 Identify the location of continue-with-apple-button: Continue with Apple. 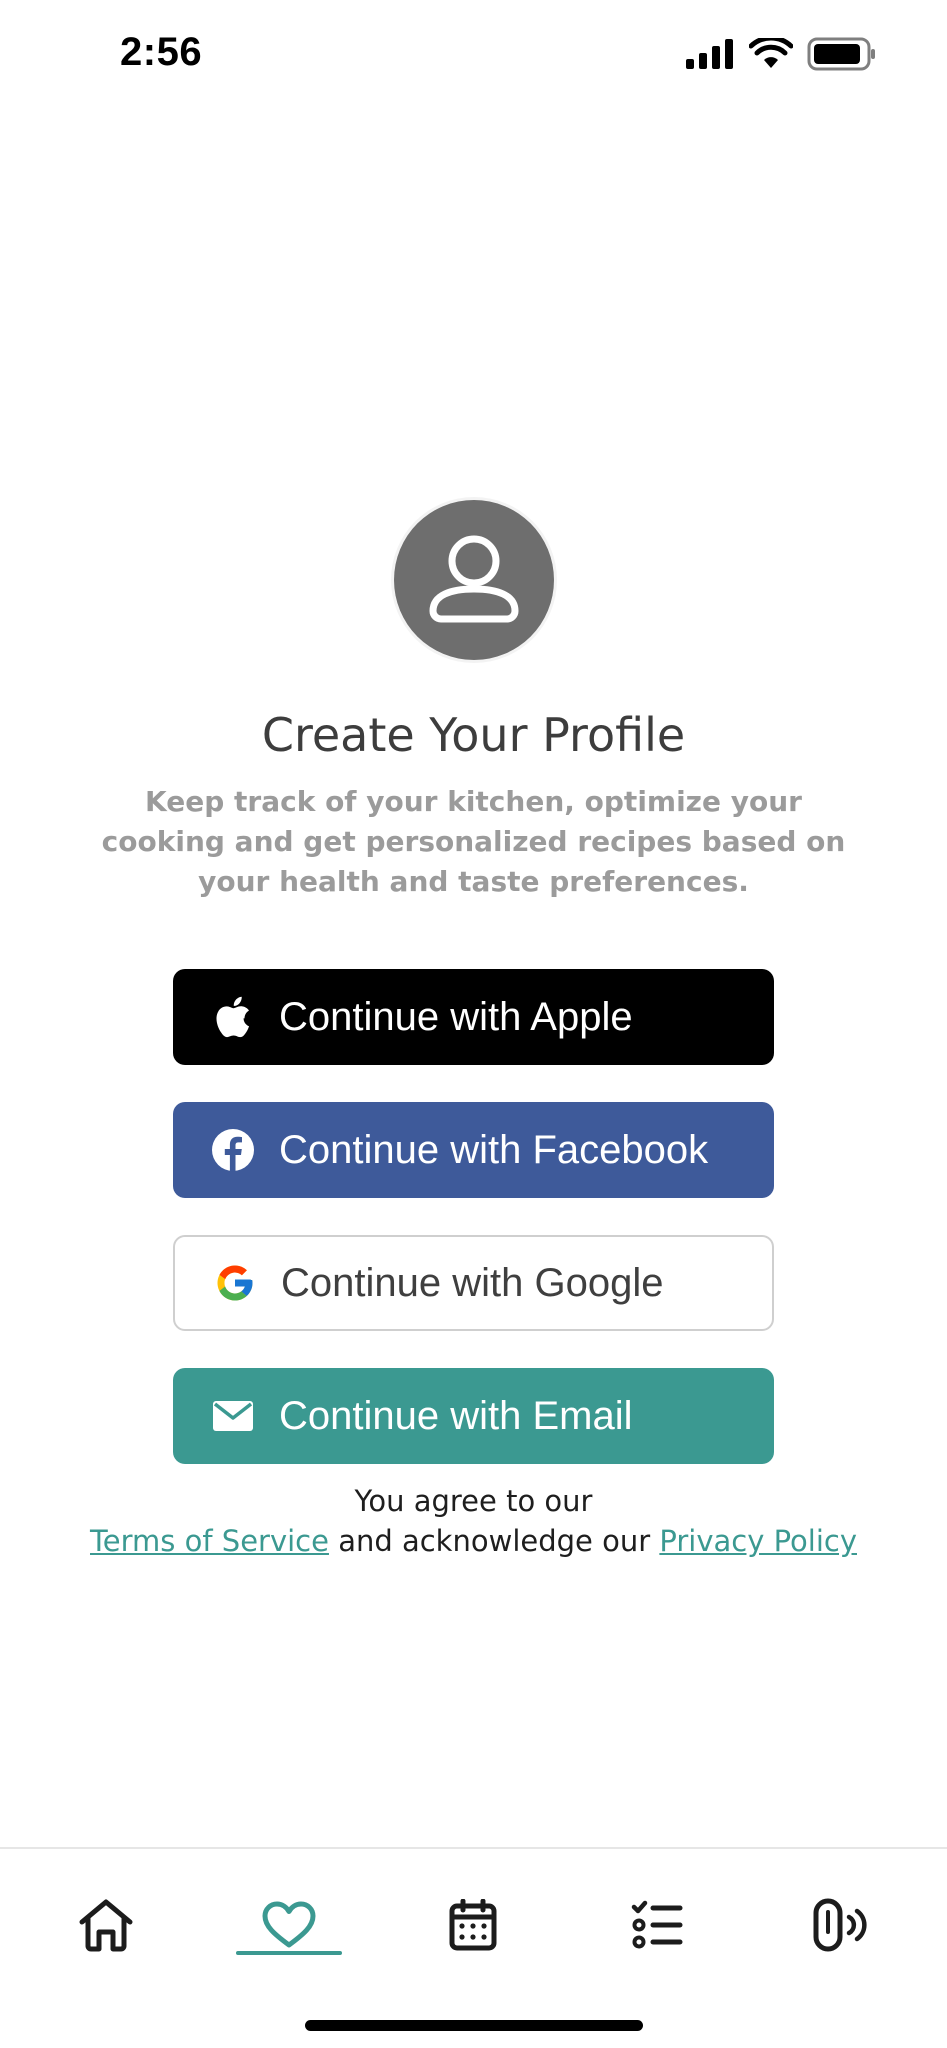
(473, 1017).